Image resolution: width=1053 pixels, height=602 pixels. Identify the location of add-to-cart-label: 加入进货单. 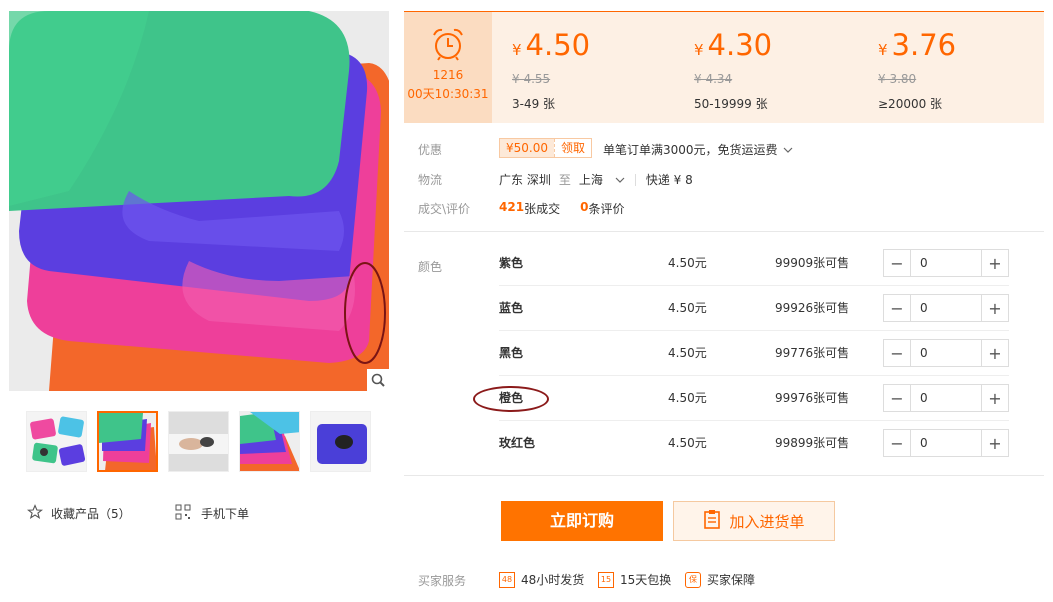
(767, 521).